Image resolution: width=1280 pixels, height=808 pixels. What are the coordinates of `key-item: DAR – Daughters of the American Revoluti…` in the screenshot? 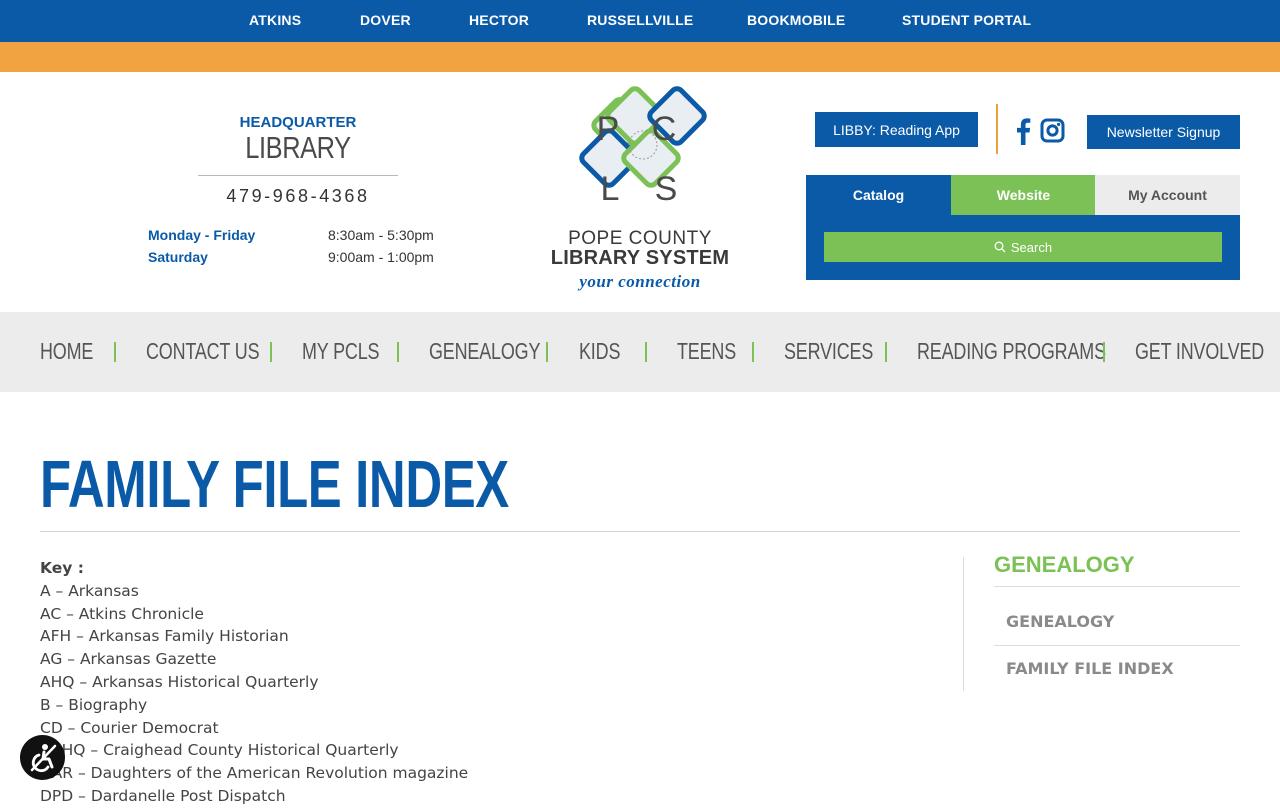 It's located at (254, 773).